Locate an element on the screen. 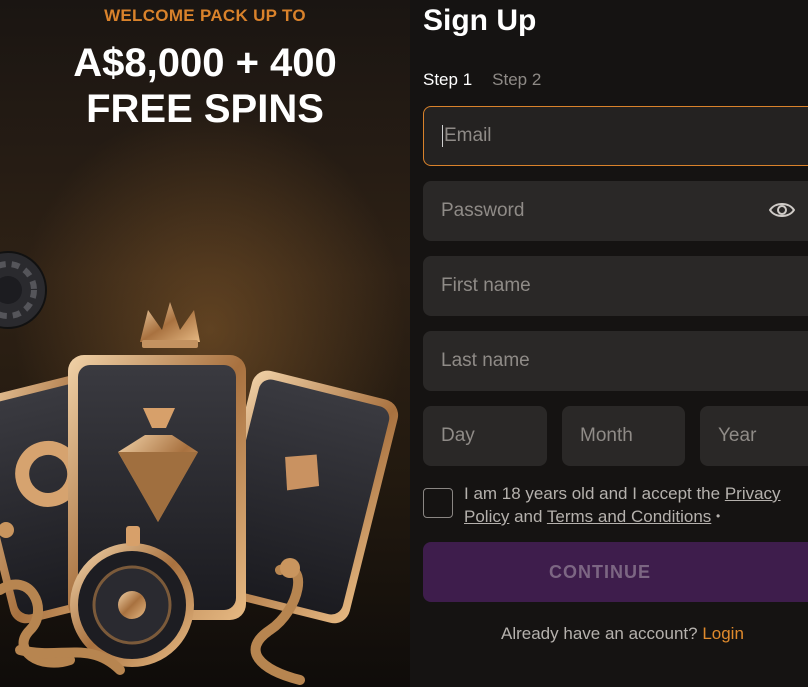 The height and width of the screenshot is (687, 808). continue-label: CONTINUE is located at coordinates (600, 571).